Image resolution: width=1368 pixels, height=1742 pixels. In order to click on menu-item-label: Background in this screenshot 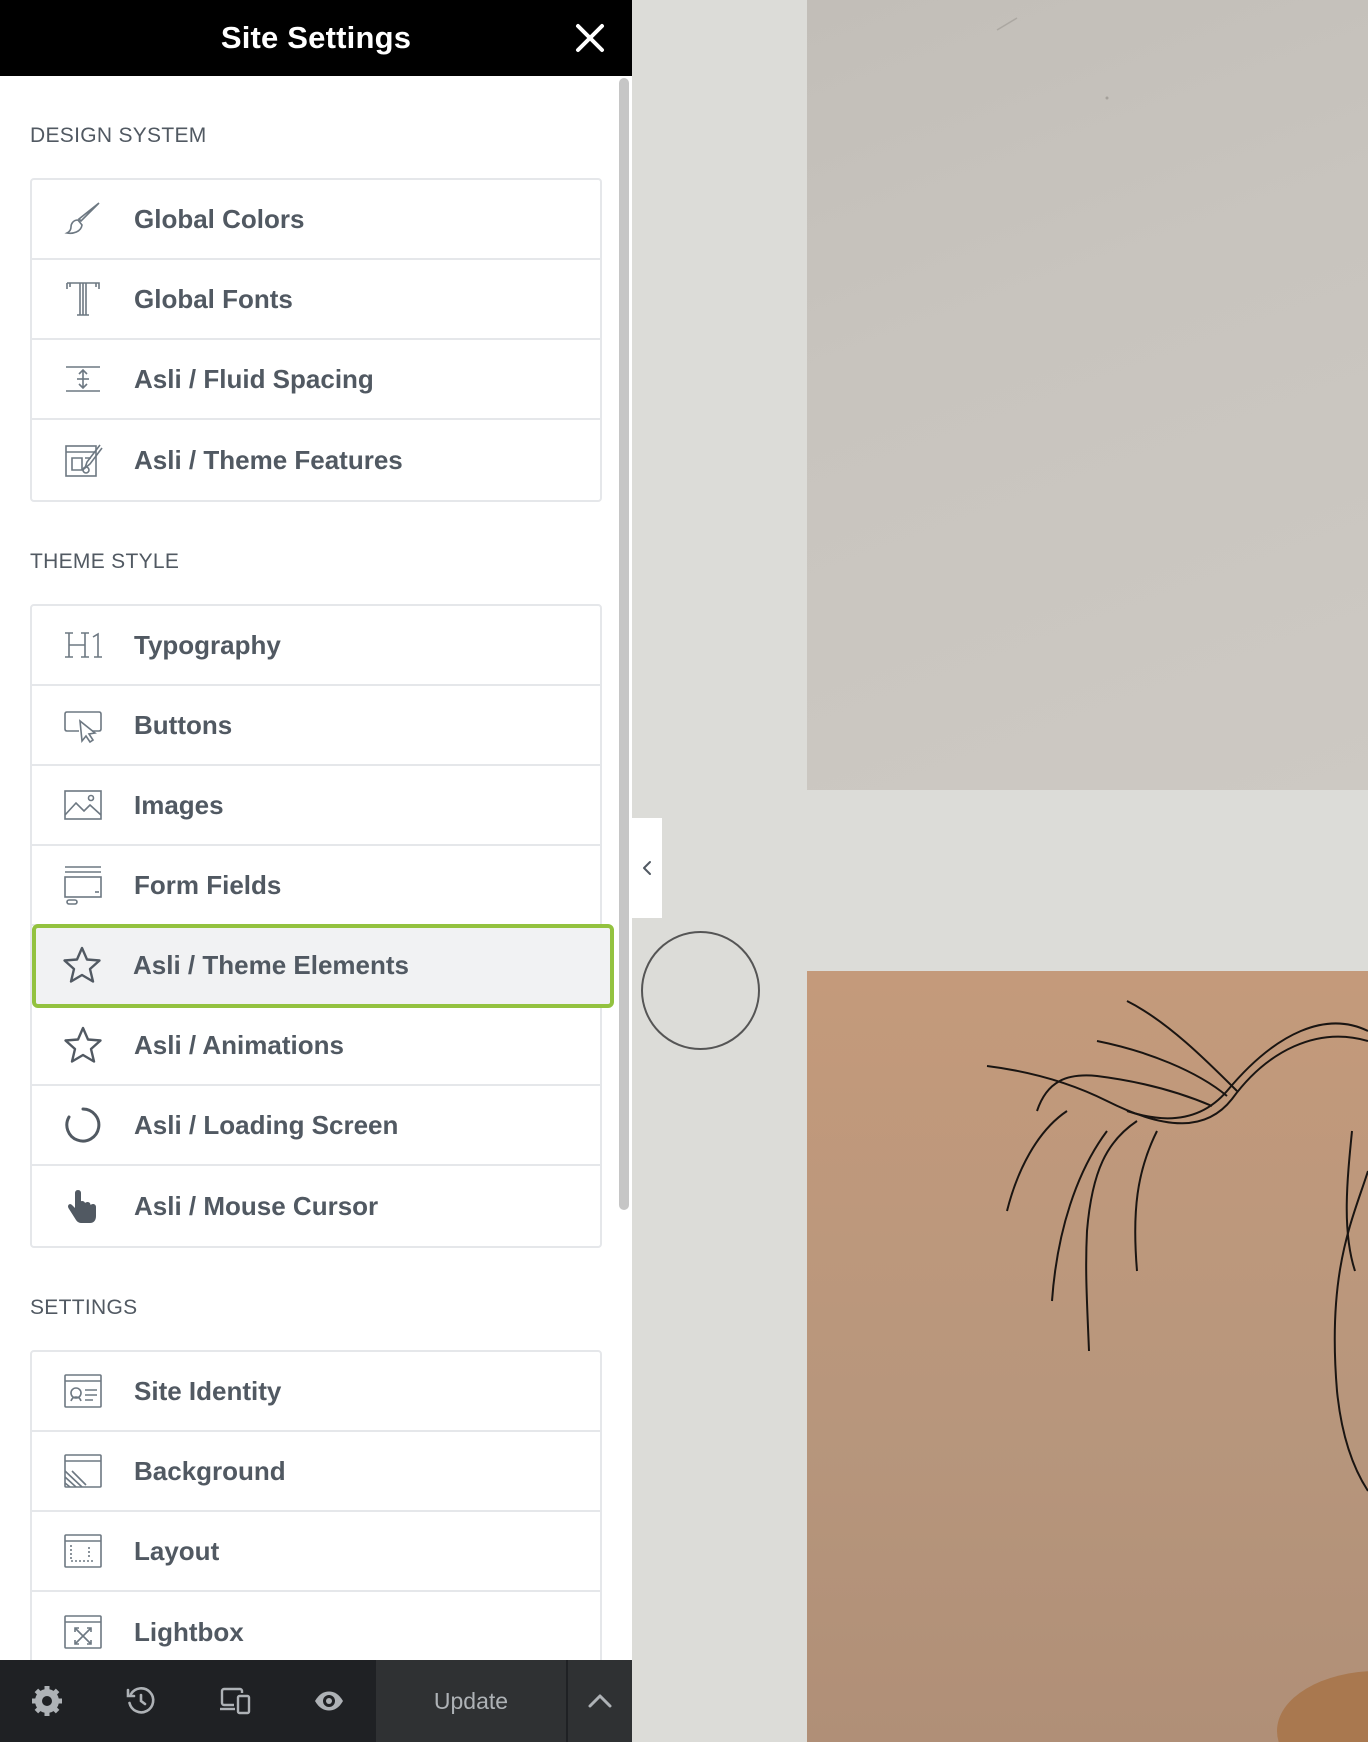, I will do `click(210, 1470)`.